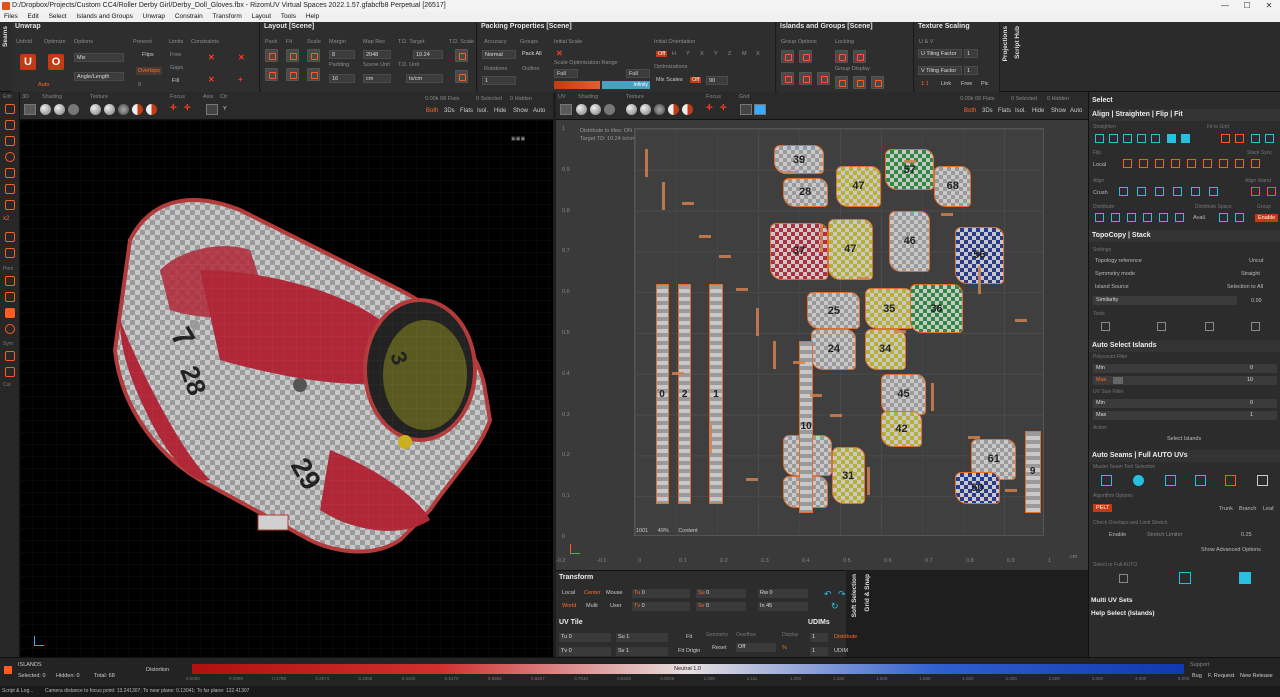 This screenshot has width=1280, height=697. What do you see at coordinates (1256, 676) in the screenshot?
I see `new-release-link: New Release` at bounding box center [1256, 676].